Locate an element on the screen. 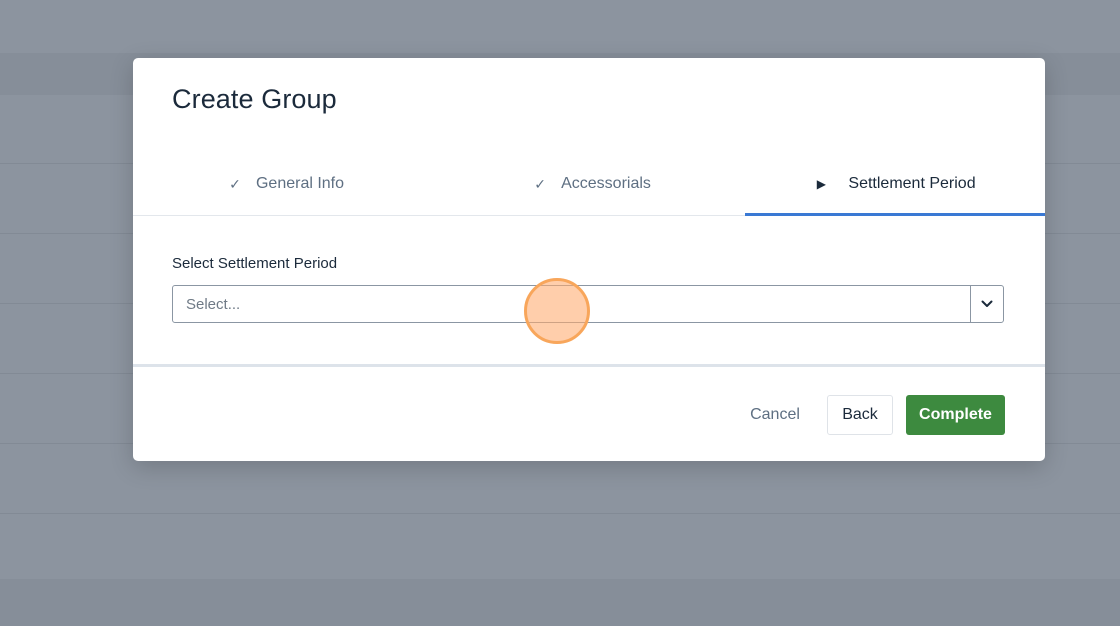 This screenshot has width=1120, height=626. step-label: Accessorials is located at coordinates (606, 183).